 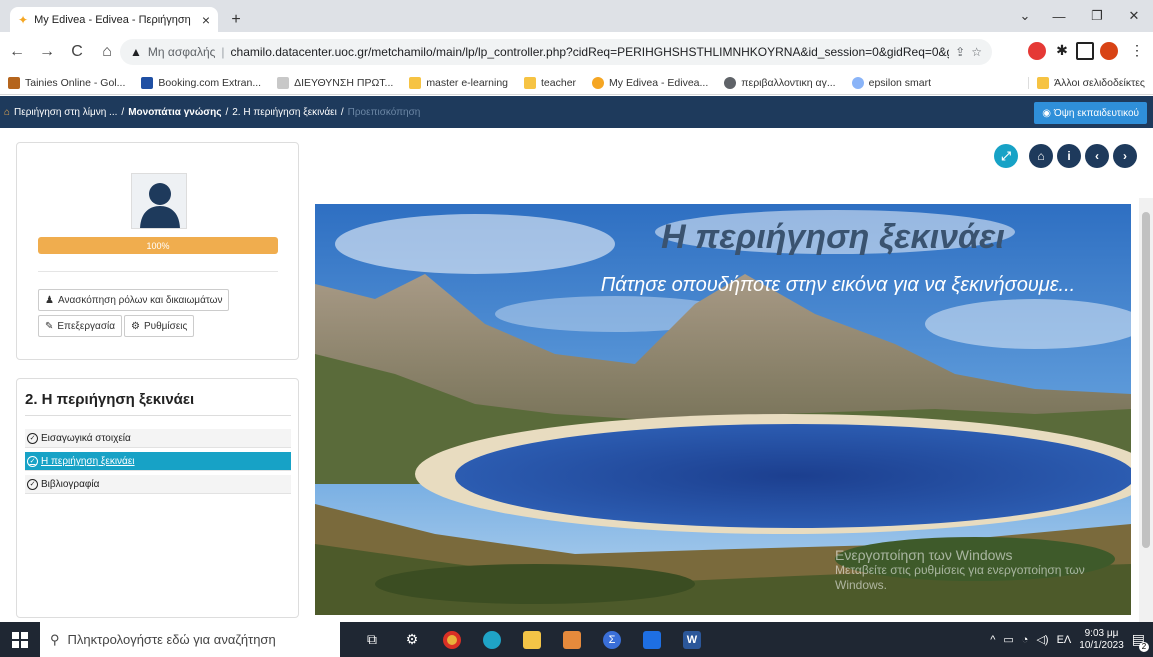 I want to click on roles-review-label: Ανασκόπηση ρόλων και δικαιωμάτων, so click(x=140, y=300).